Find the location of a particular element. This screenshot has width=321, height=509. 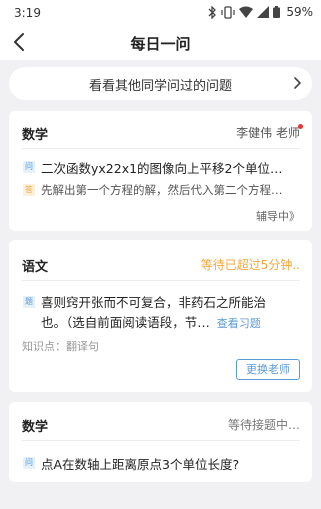

knowledge-point: 知识点：翻译句 is located at coordinates (60, 346).